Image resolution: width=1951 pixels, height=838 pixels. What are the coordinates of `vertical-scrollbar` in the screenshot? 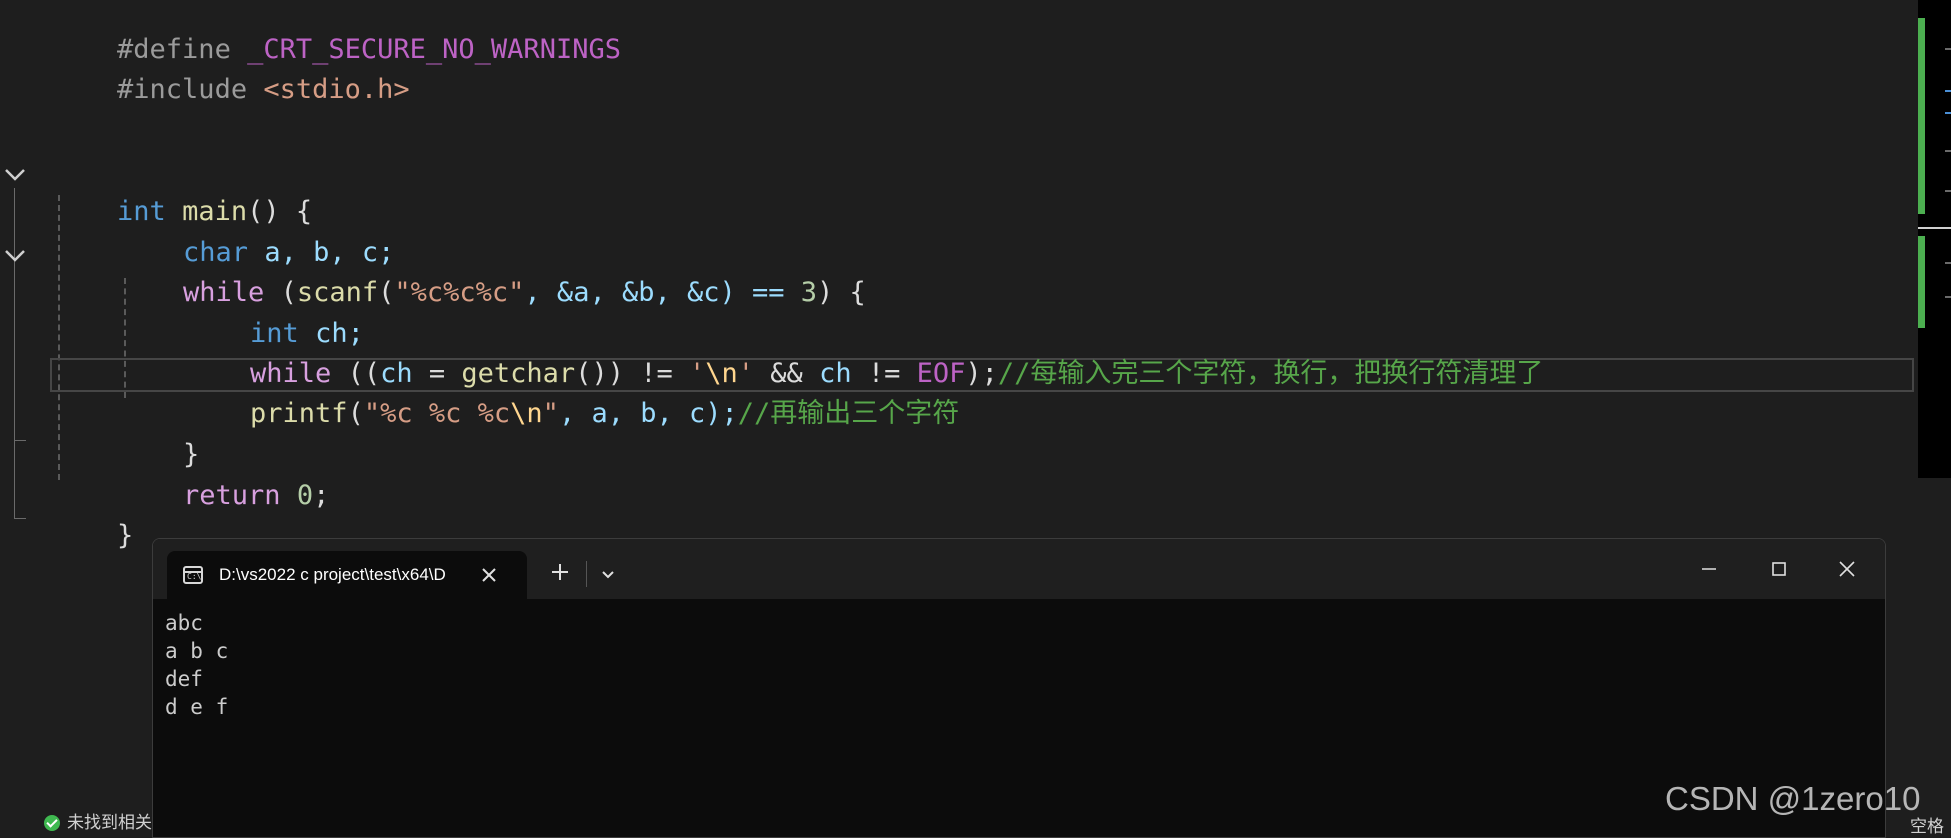 It's located at (1934, 239).